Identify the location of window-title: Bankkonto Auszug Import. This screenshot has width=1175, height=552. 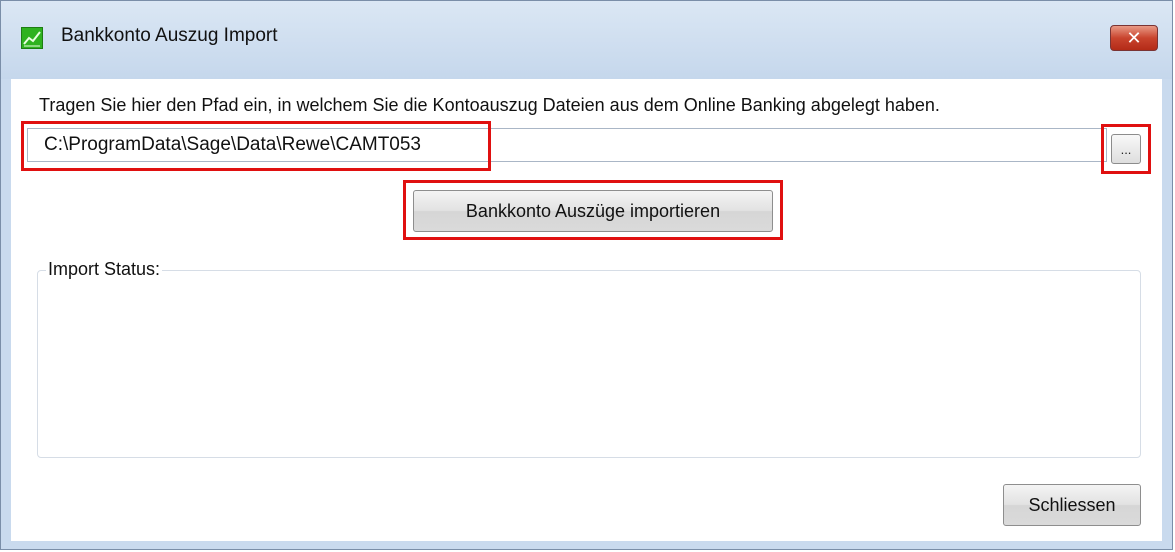
(169, 35).